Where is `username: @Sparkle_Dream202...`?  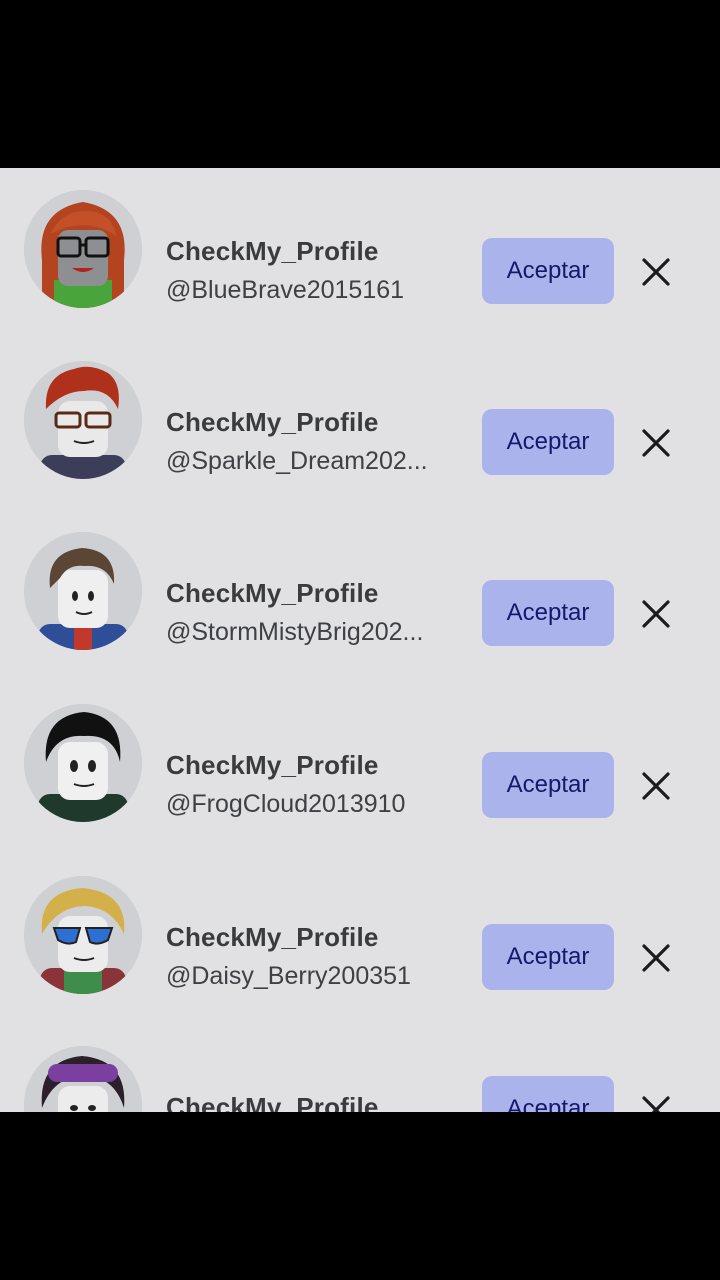 username: @Sparkle_Dream202... is located at coordinates (297, 461).